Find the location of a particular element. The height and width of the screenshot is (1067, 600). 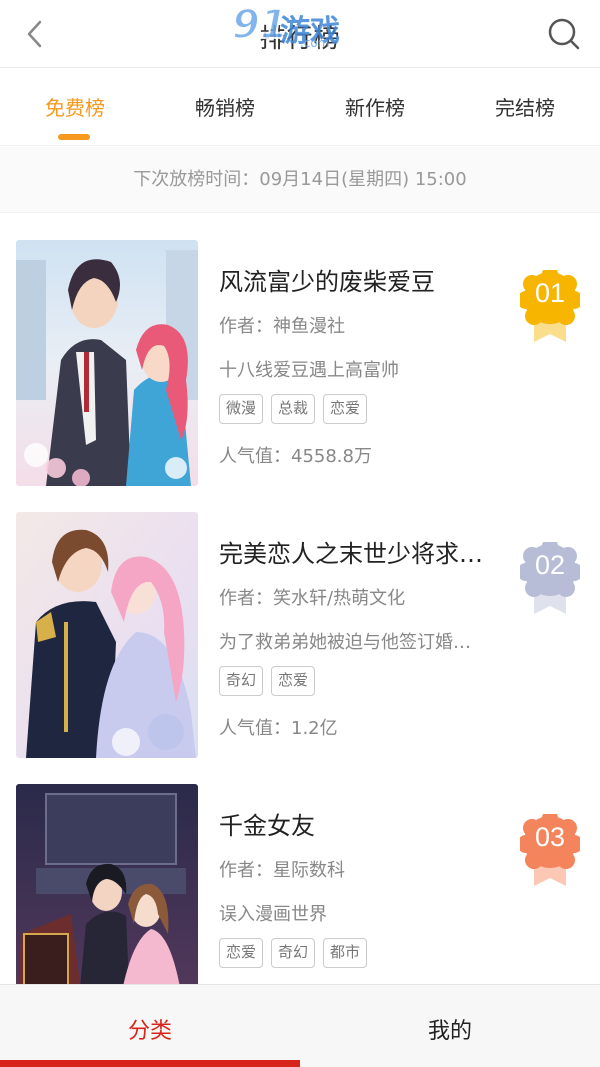

rank-number: 02 is located at coordinates (550, 565).